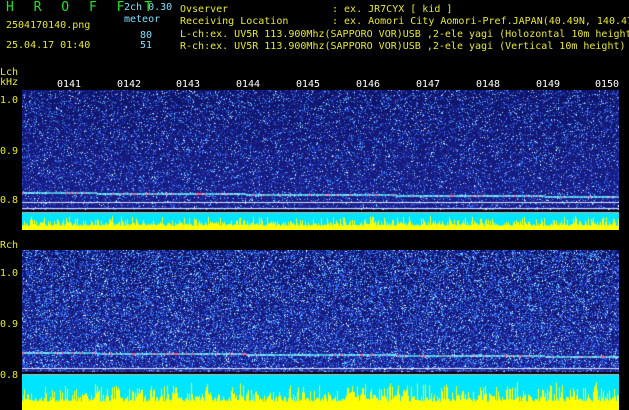 This screenshot has height=410, width=629. What do you see at coordinates (69, 84) in the screenshot?
I see `time-label: 0141` at bounding box center [69, 84].